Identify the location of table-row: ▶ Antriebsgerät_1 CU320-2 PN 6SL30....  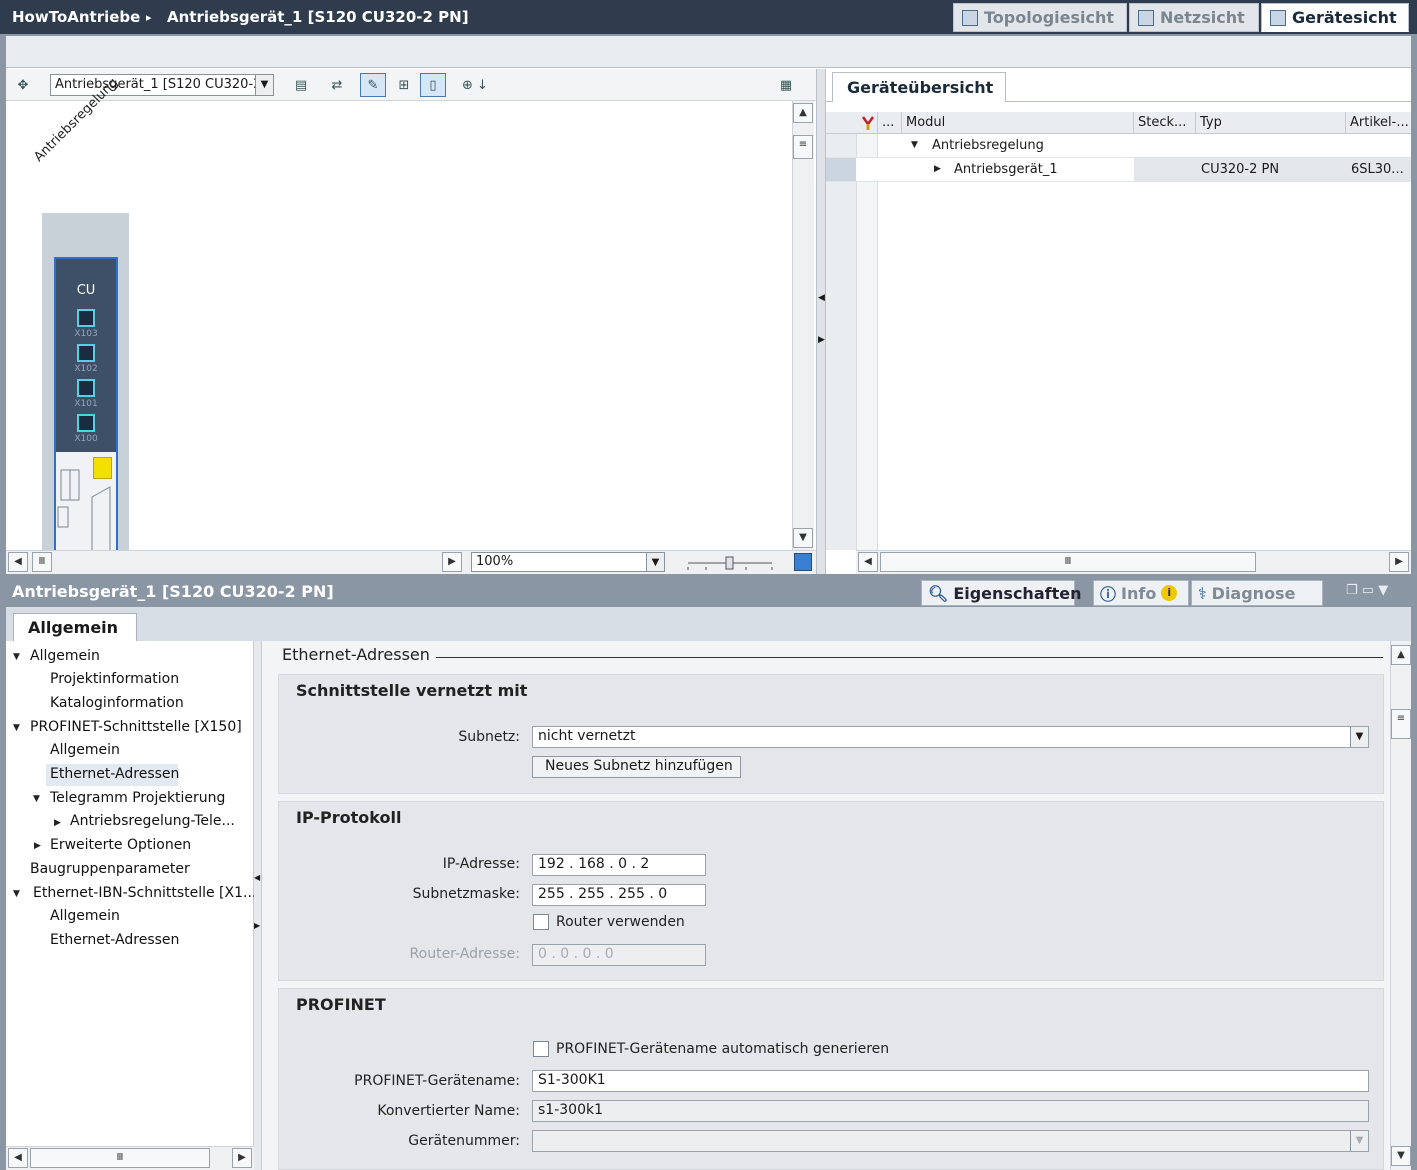
(1118, 170).